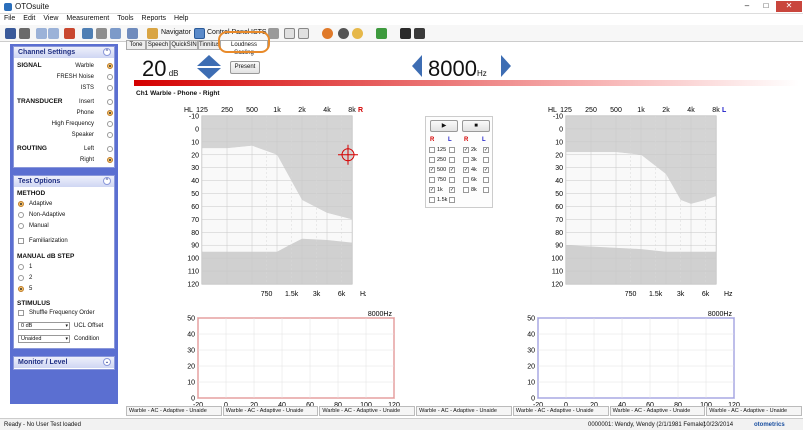  I want to click on menu-tools: Tools, so click(125, 18).